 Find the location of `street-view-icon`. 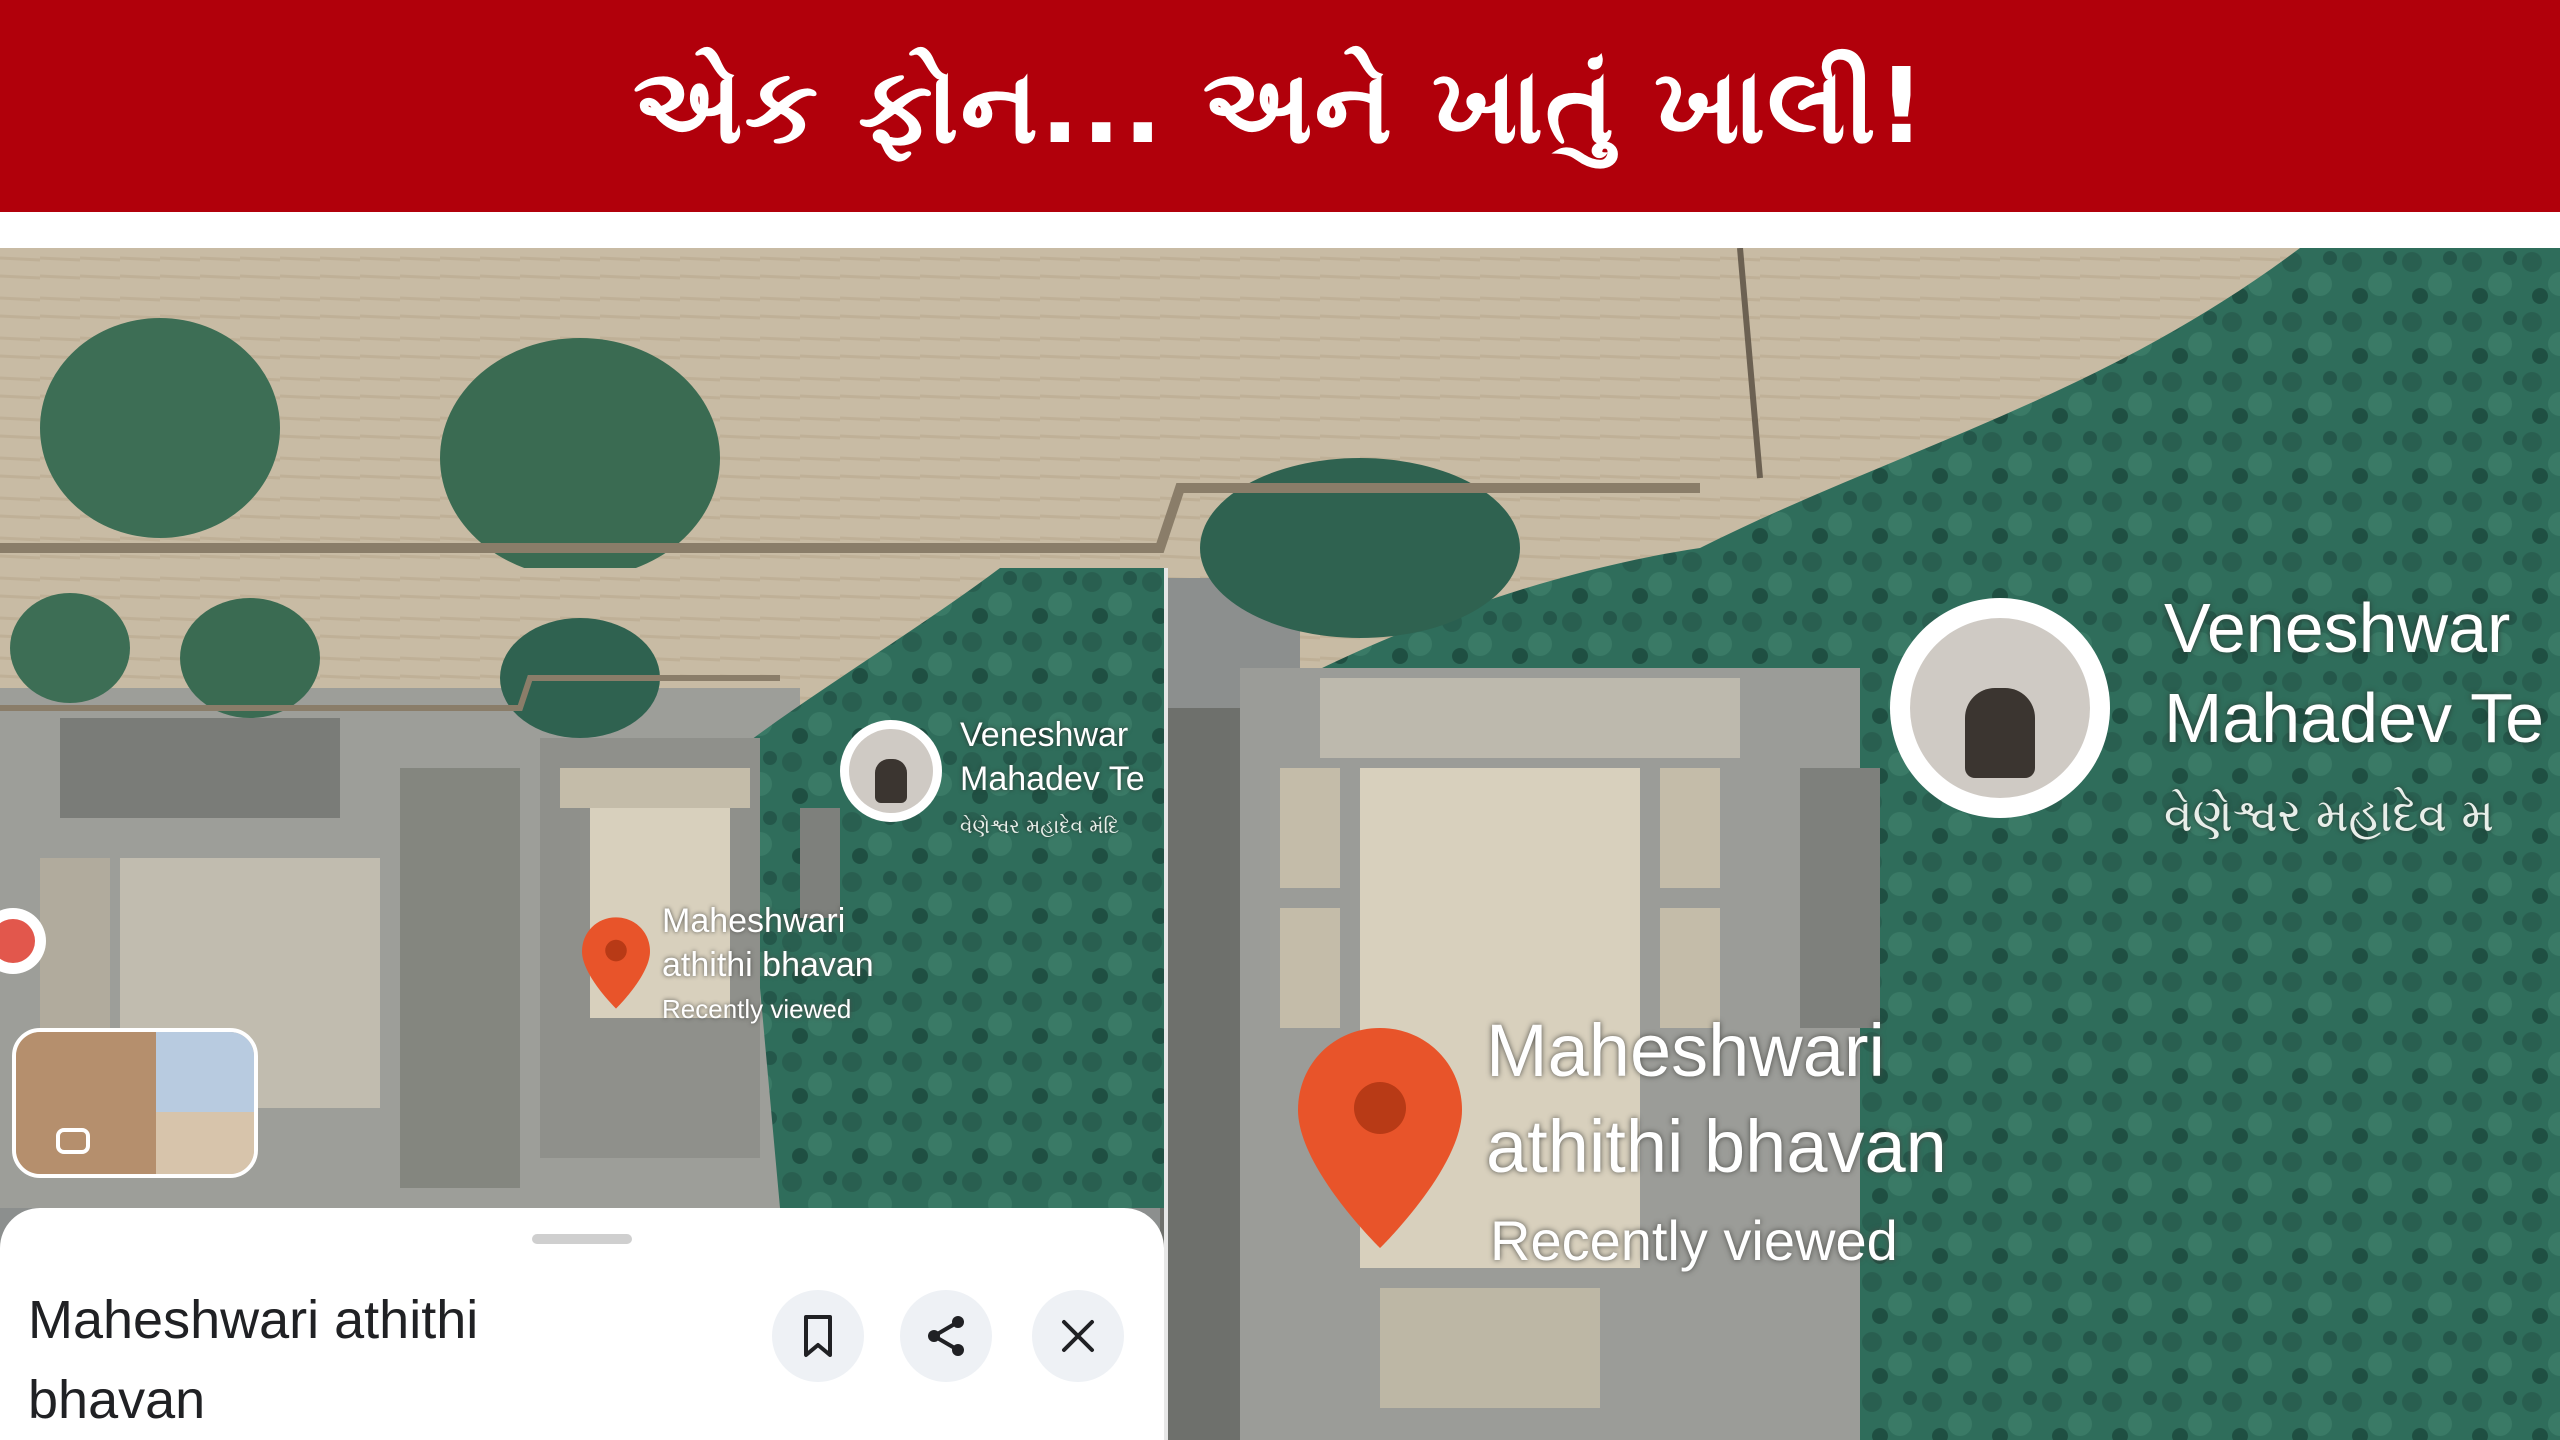

street-view-icon is located at coordinates (73, 1141).